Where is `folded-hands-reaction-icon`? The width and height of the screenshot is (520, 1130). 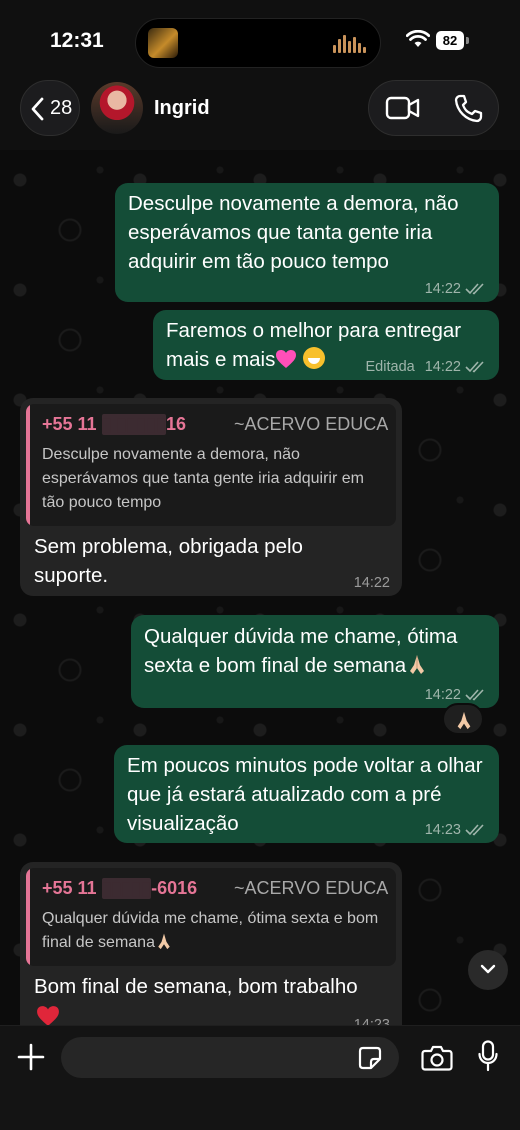
folded-hands-reaction-icon is located at coordinates (464, 720).